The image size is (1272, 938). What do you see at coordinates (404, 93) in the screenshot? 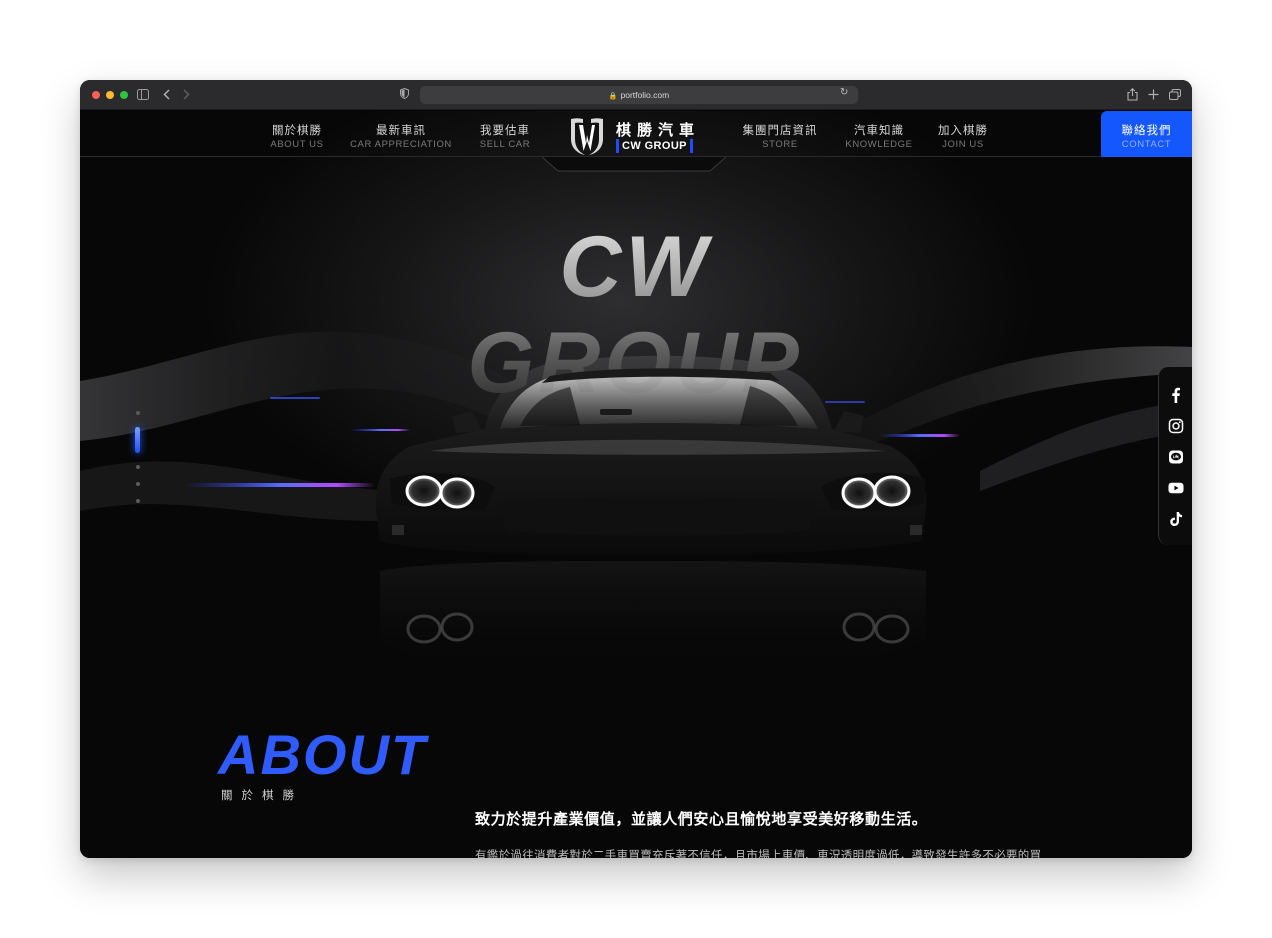
I see `privacy-shield-icon` at bounding box center [404, 93].